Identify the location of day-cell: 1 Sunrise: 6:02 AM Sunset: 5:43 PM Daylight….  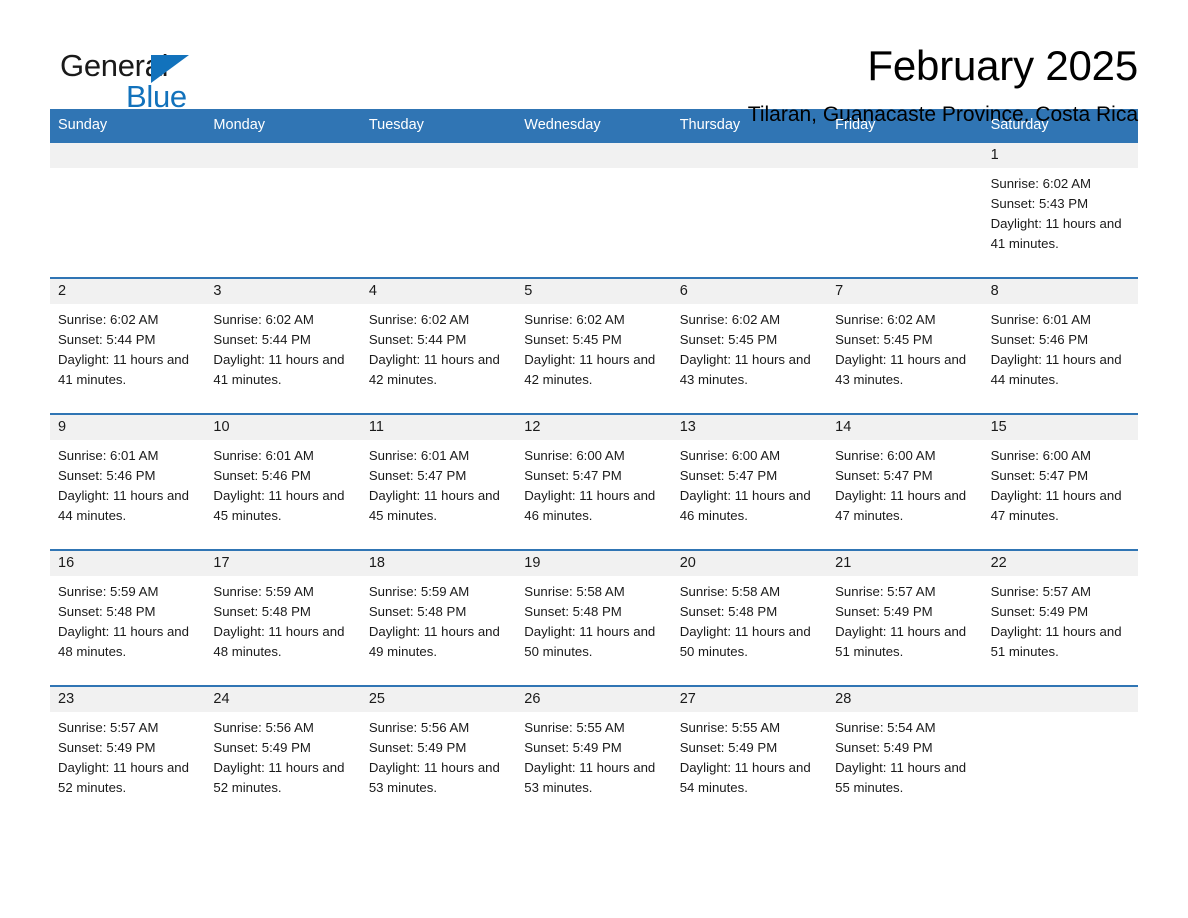
(1060, 209).